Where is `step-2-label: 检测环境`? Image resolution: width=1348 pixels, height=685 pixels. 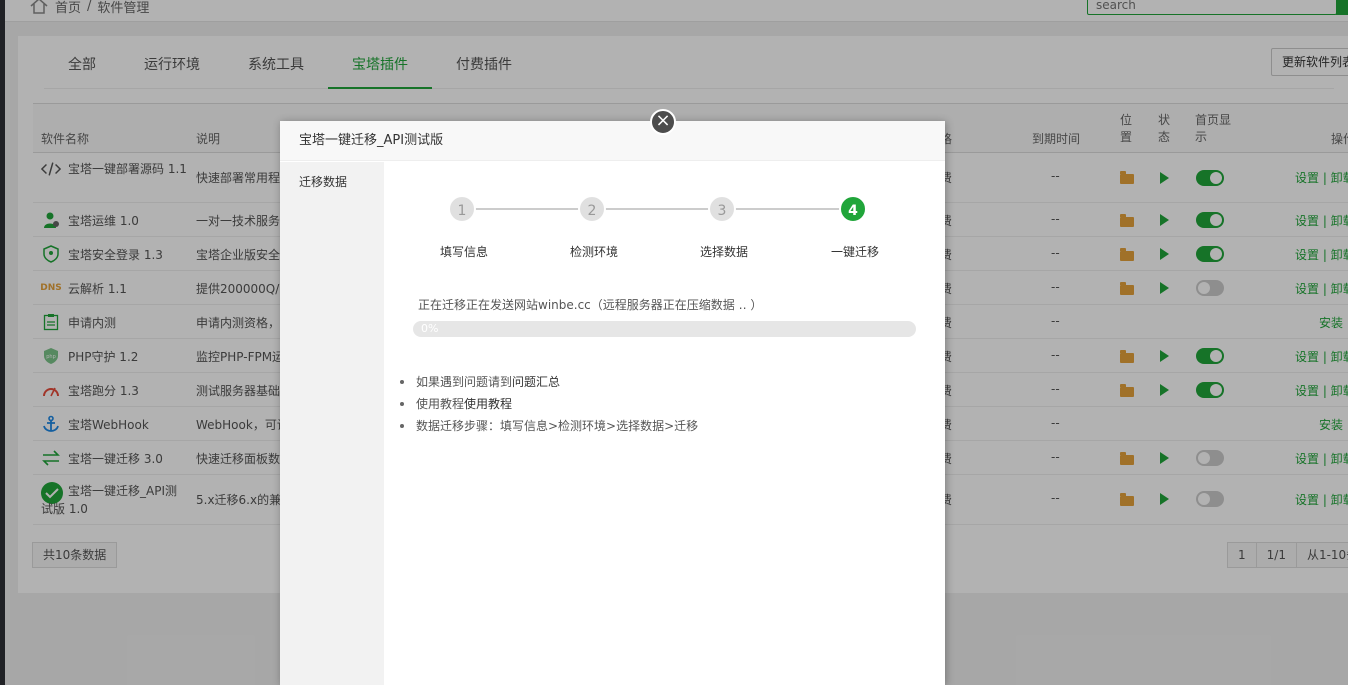 step-2-label: 检测环境 is located at coordinates (593, 252).